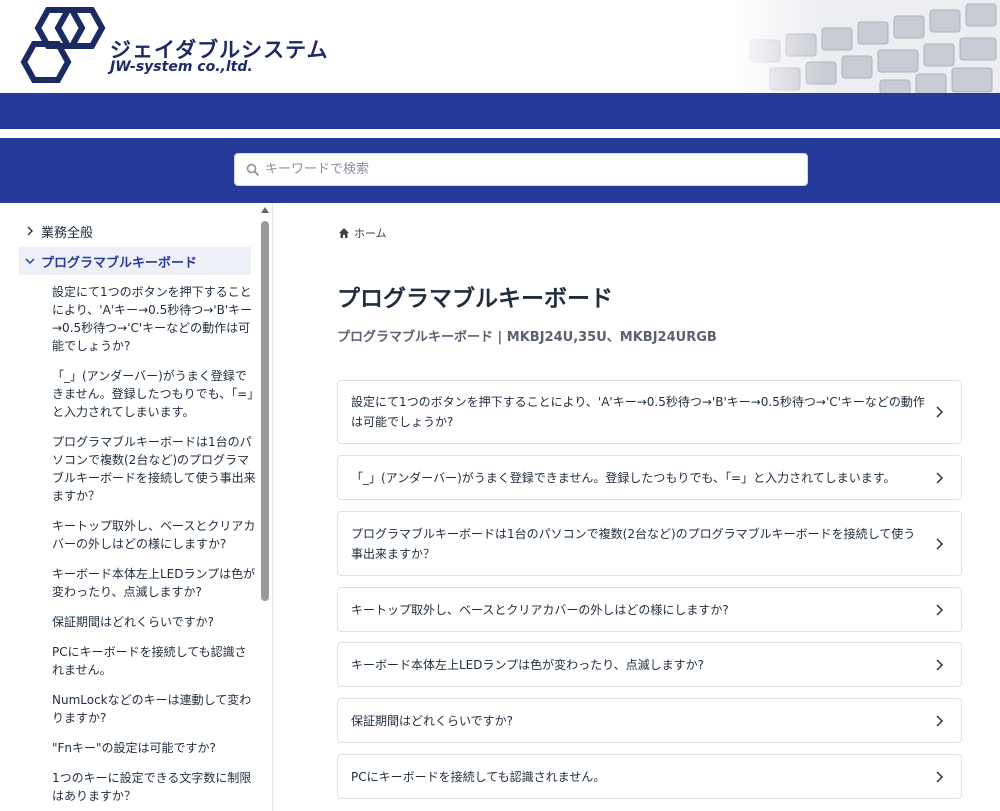  I want to click on article-title: キートップ取外し、ベースとクリアカバーの外しはどの様にしますか?, so click(540, 610).